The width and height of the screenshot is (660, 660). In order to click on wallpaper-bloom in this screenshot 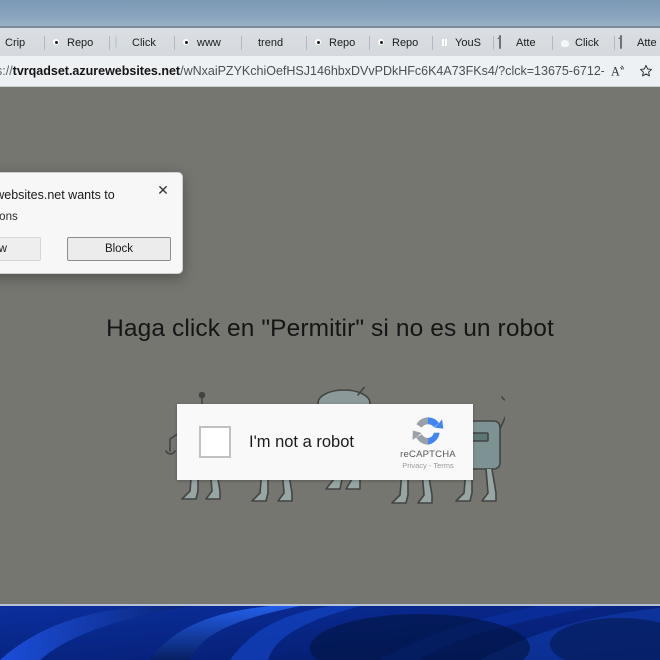, I will do `click(330, 632)`.